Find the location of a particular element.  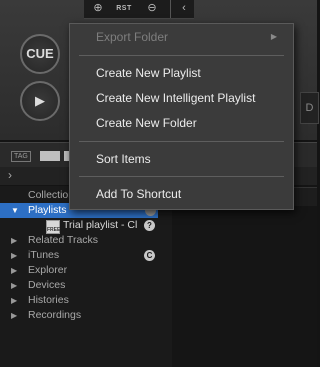

menu-item-label: Create New Intelligent Playlist is located at coordinates (176, 98).